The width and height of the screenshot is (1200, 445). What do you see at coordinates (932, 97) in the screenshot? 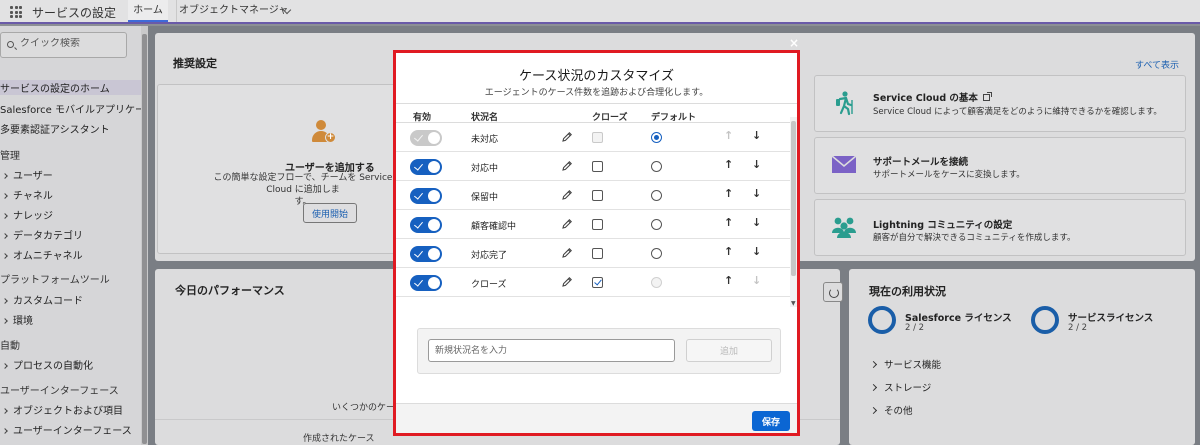
I see `service-cloud-basics-title: Service Cloud の基本` at bounding box center [932, 97].